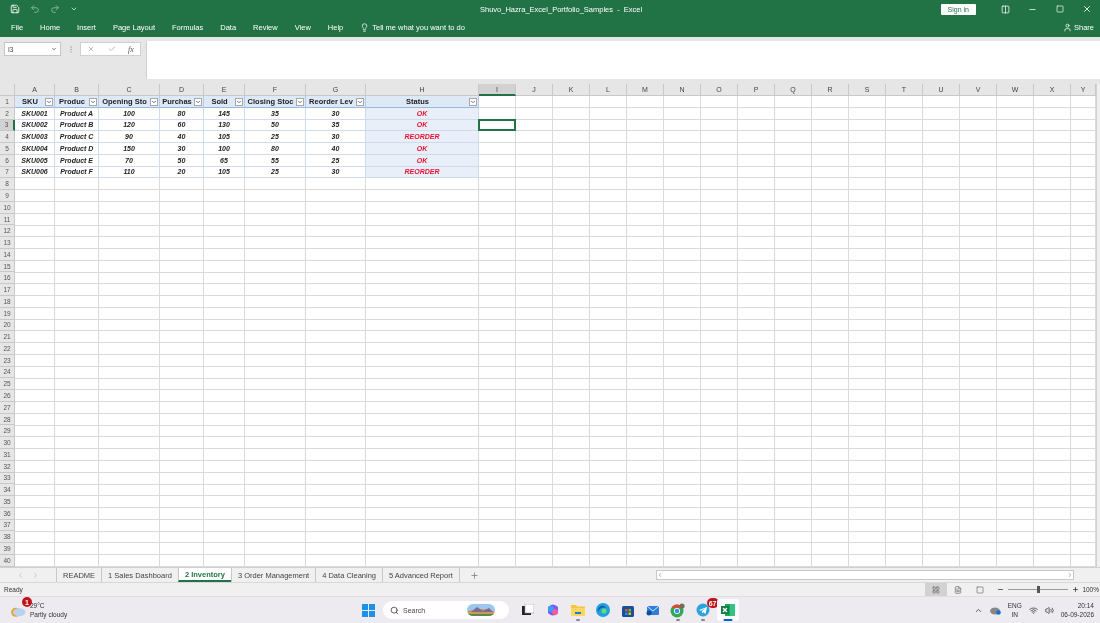  What do you see at coordinates (131, 49) in the screenshot?
I see `insert-function-button: fx` at bounding box center [131, 49].